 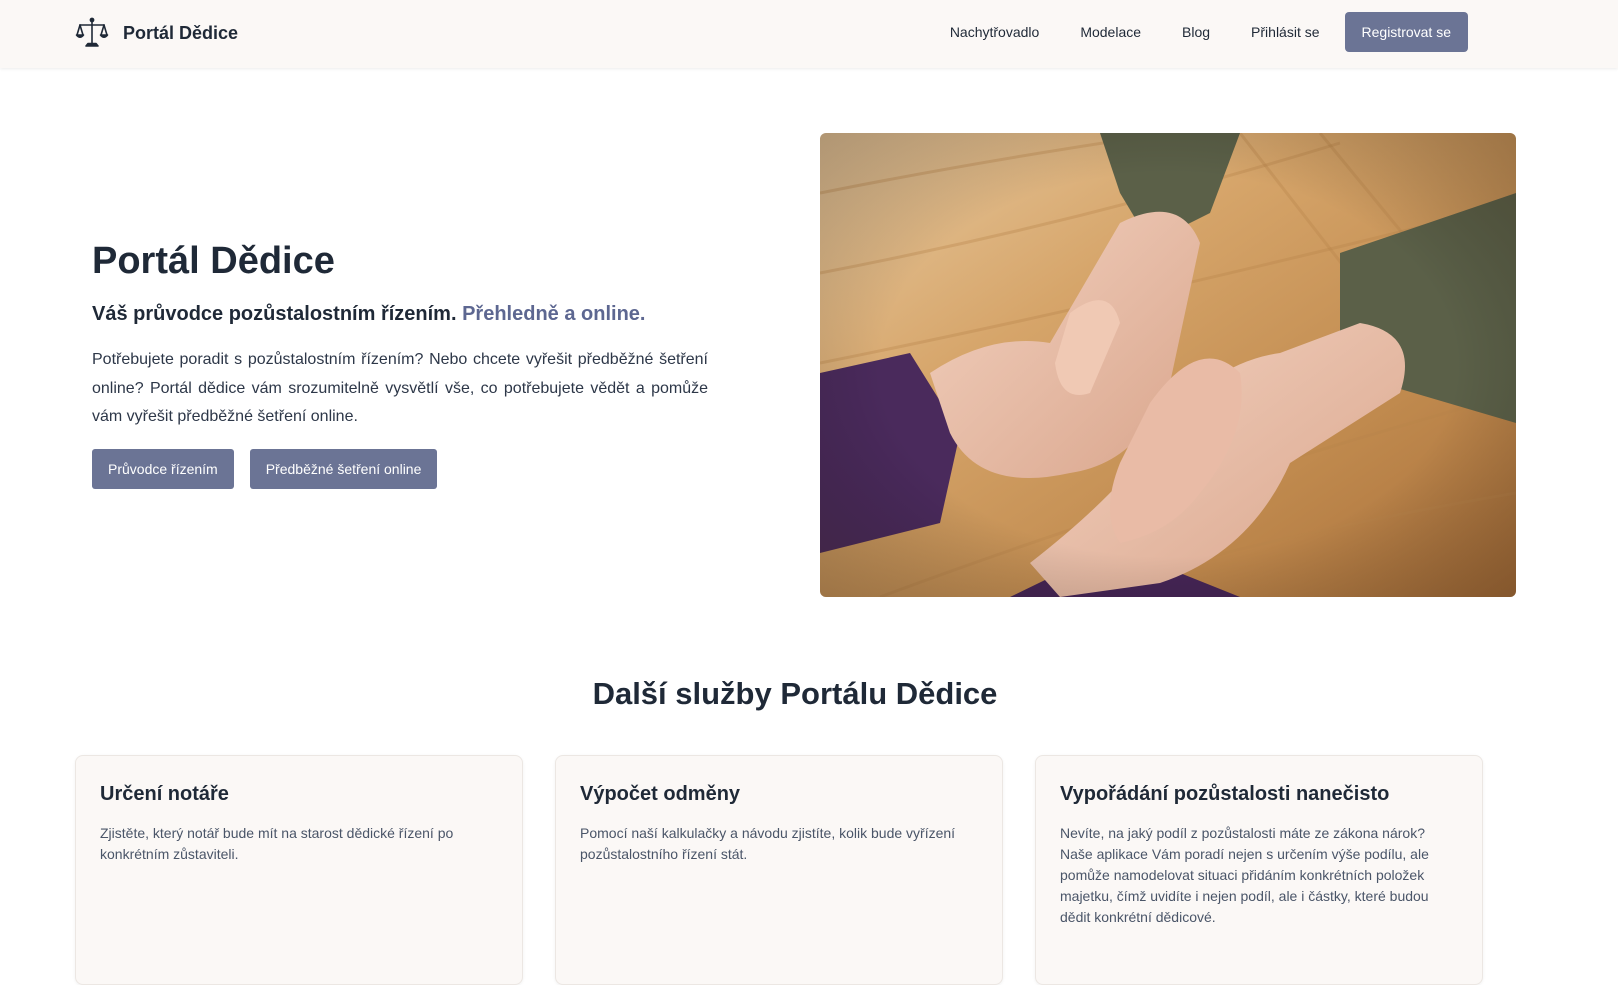 I want to click on nav-link-nachytrovadlo: Nachytřovadlo, so click(x=995, y=32).